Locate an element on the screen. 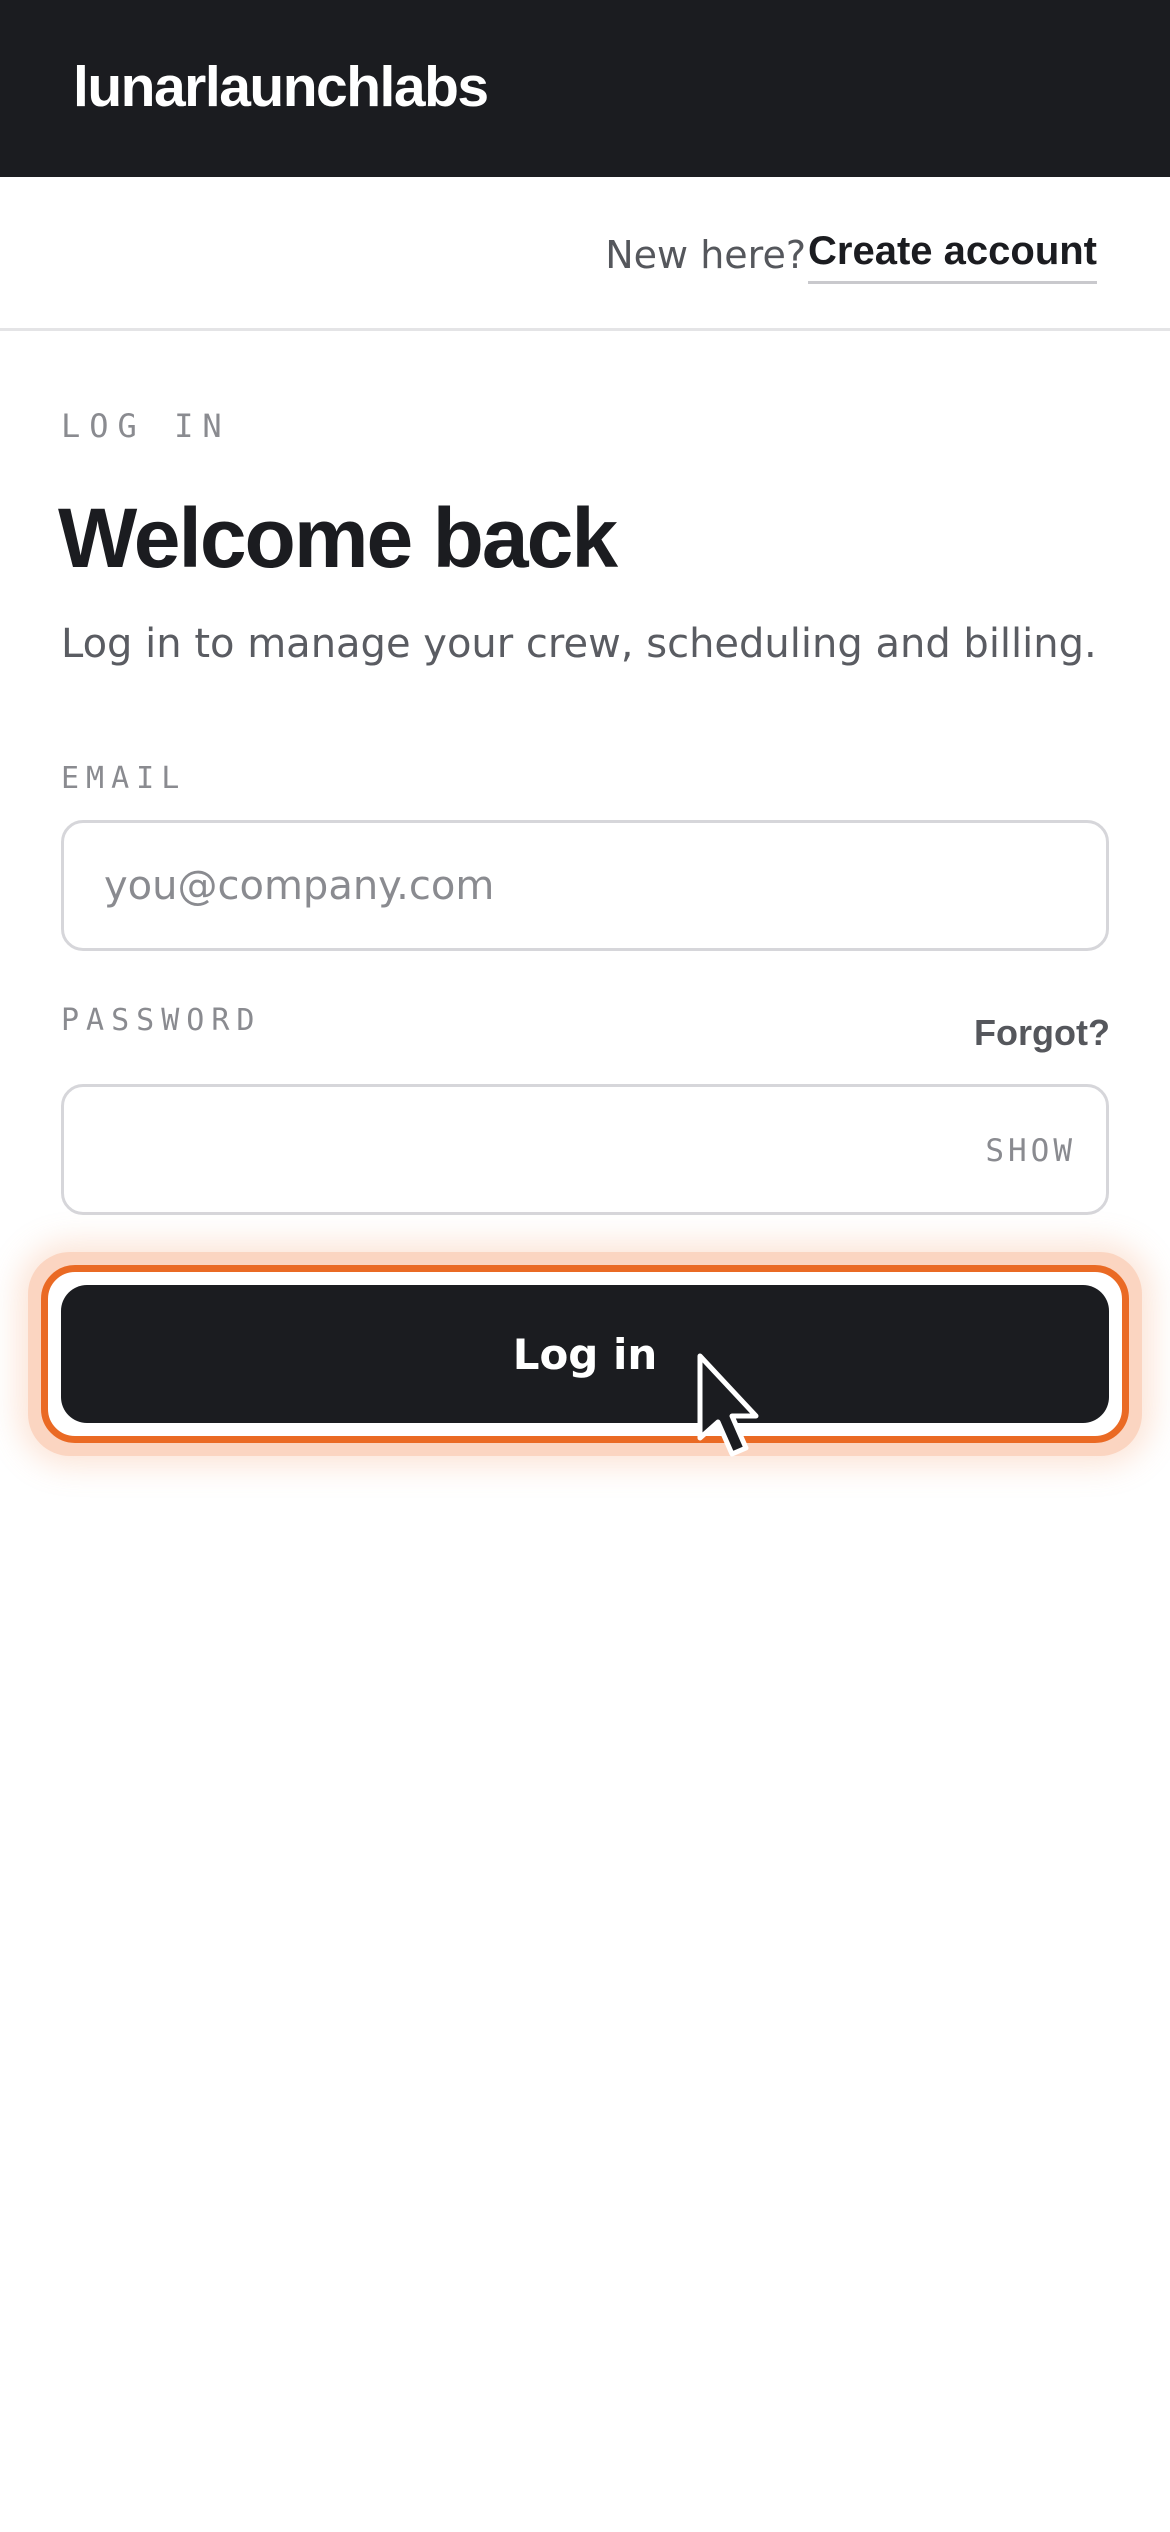 The width and height of the screenshot is (1170, 2532). brand-logo: lunarlaunchlabs is located at coordinates (281, 87).